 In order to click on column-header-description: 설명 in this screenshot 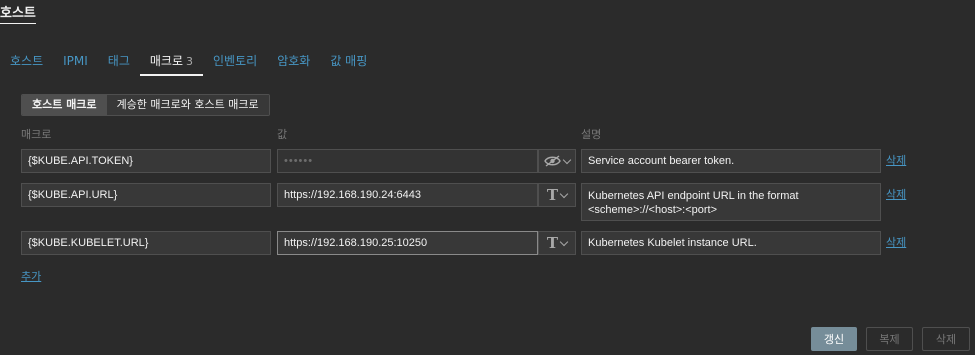, I will do `click(591, 134)`.